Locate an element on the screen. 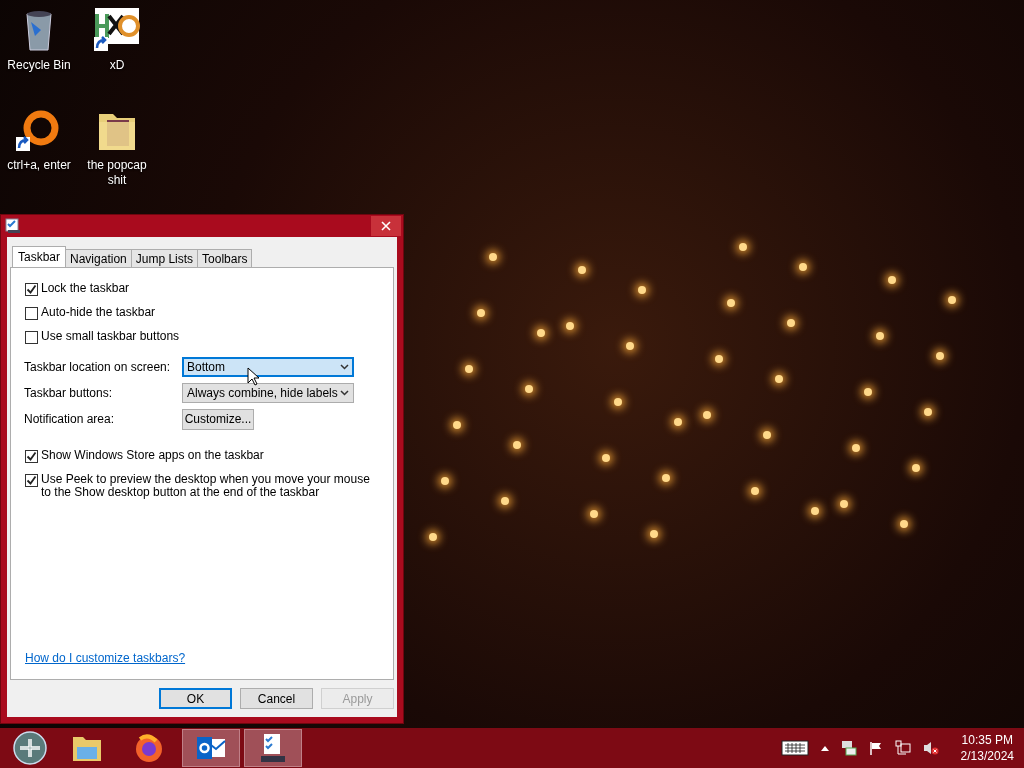 The height and width of the screenshot is (768, 1024). keyboard-icon is located at coordinates (794, 748).